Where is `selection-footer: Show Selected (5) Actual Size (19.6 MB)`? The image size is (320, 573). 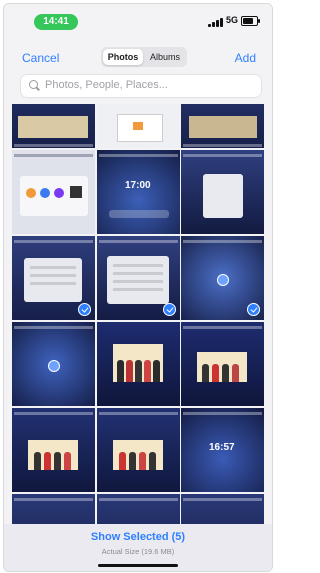
selection-footer: Show Selected (5) Actual Size (19.6 MB) is located at coordinates (138, 547).